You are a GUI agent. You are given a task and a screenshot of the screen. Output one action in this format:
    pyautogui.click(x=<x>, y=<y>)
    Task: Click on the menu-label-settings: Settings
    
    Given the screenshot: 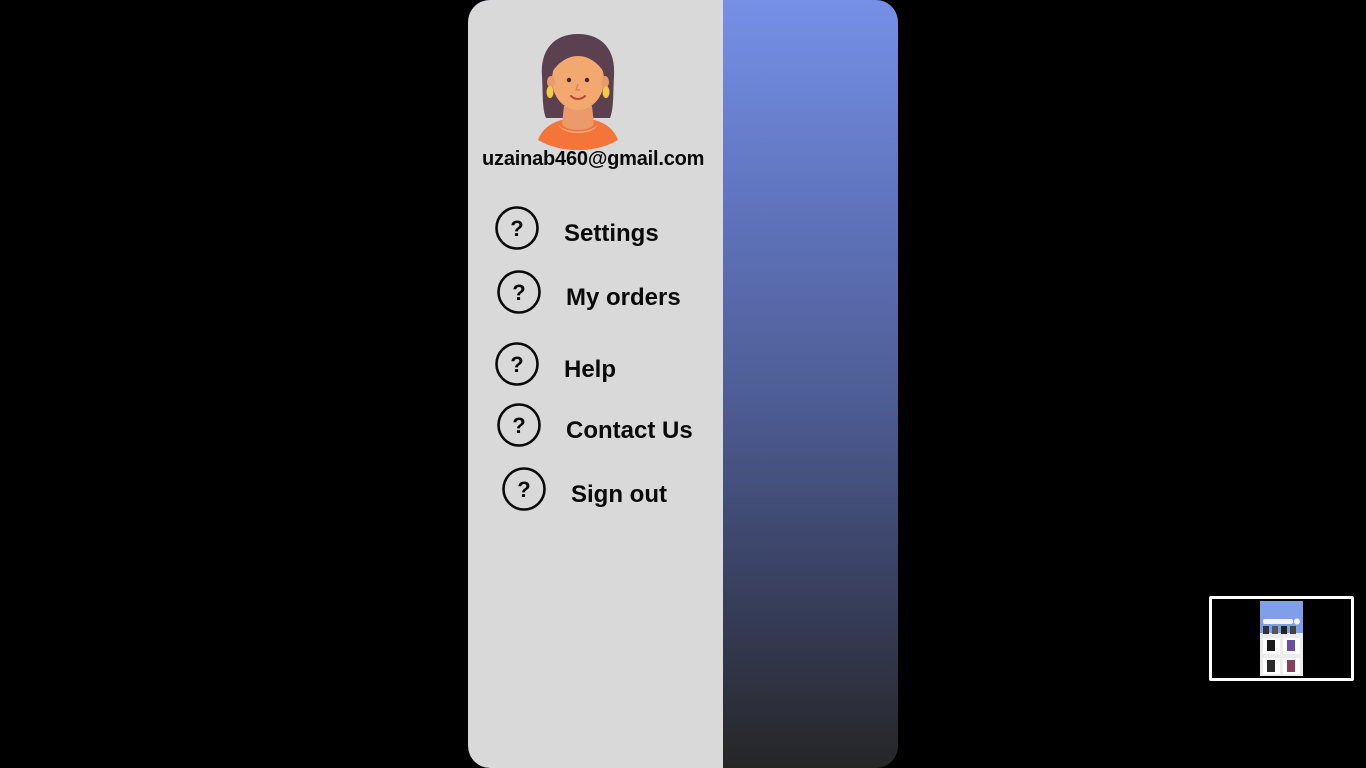 What is the action you would take?
    pyautogui.click(x=611, y=233)
    